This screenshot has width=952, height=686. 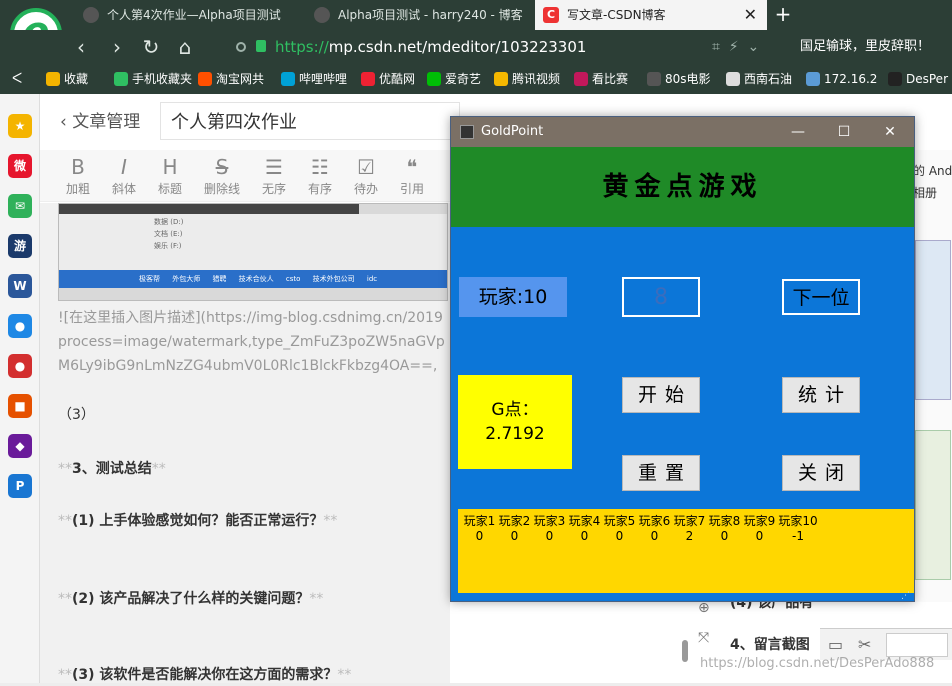 What do you see at coordinates (706, 608) in the screenshot?
I see `target-icon: ⊕` at bounding box center [706, 608].